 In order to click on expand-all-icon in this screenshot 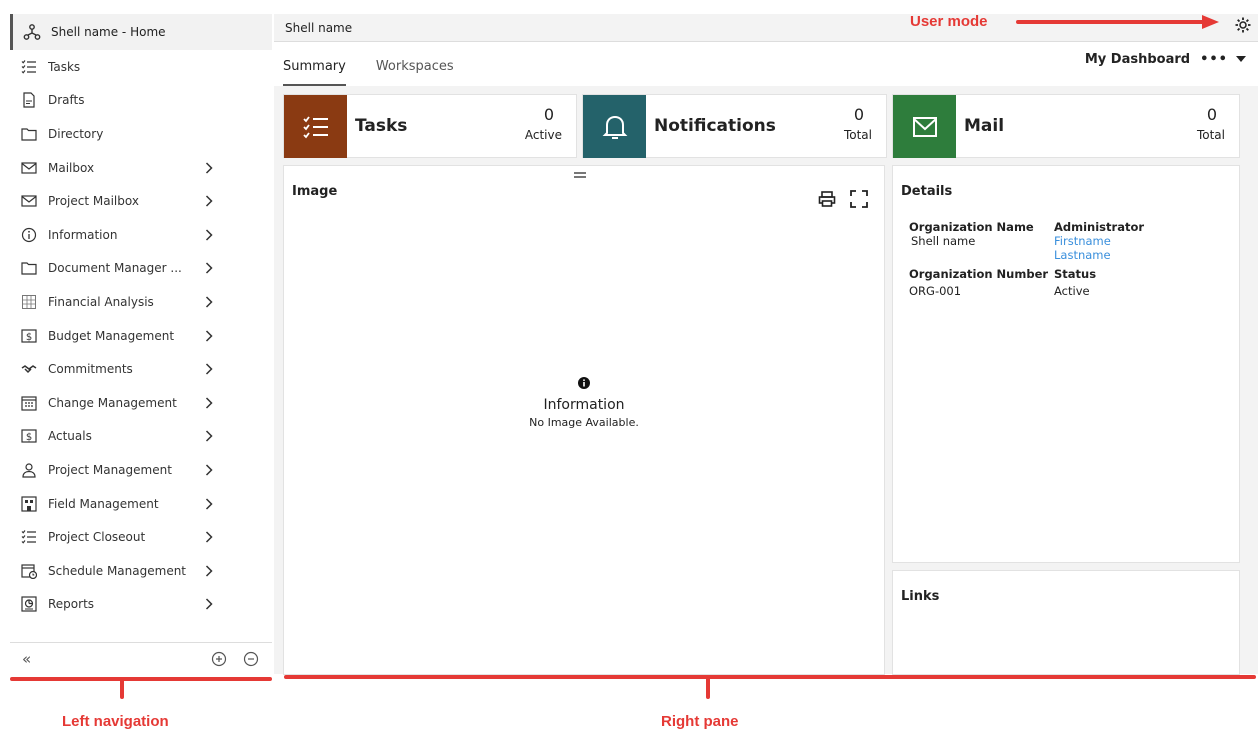, I will do `click(219, 659)`.